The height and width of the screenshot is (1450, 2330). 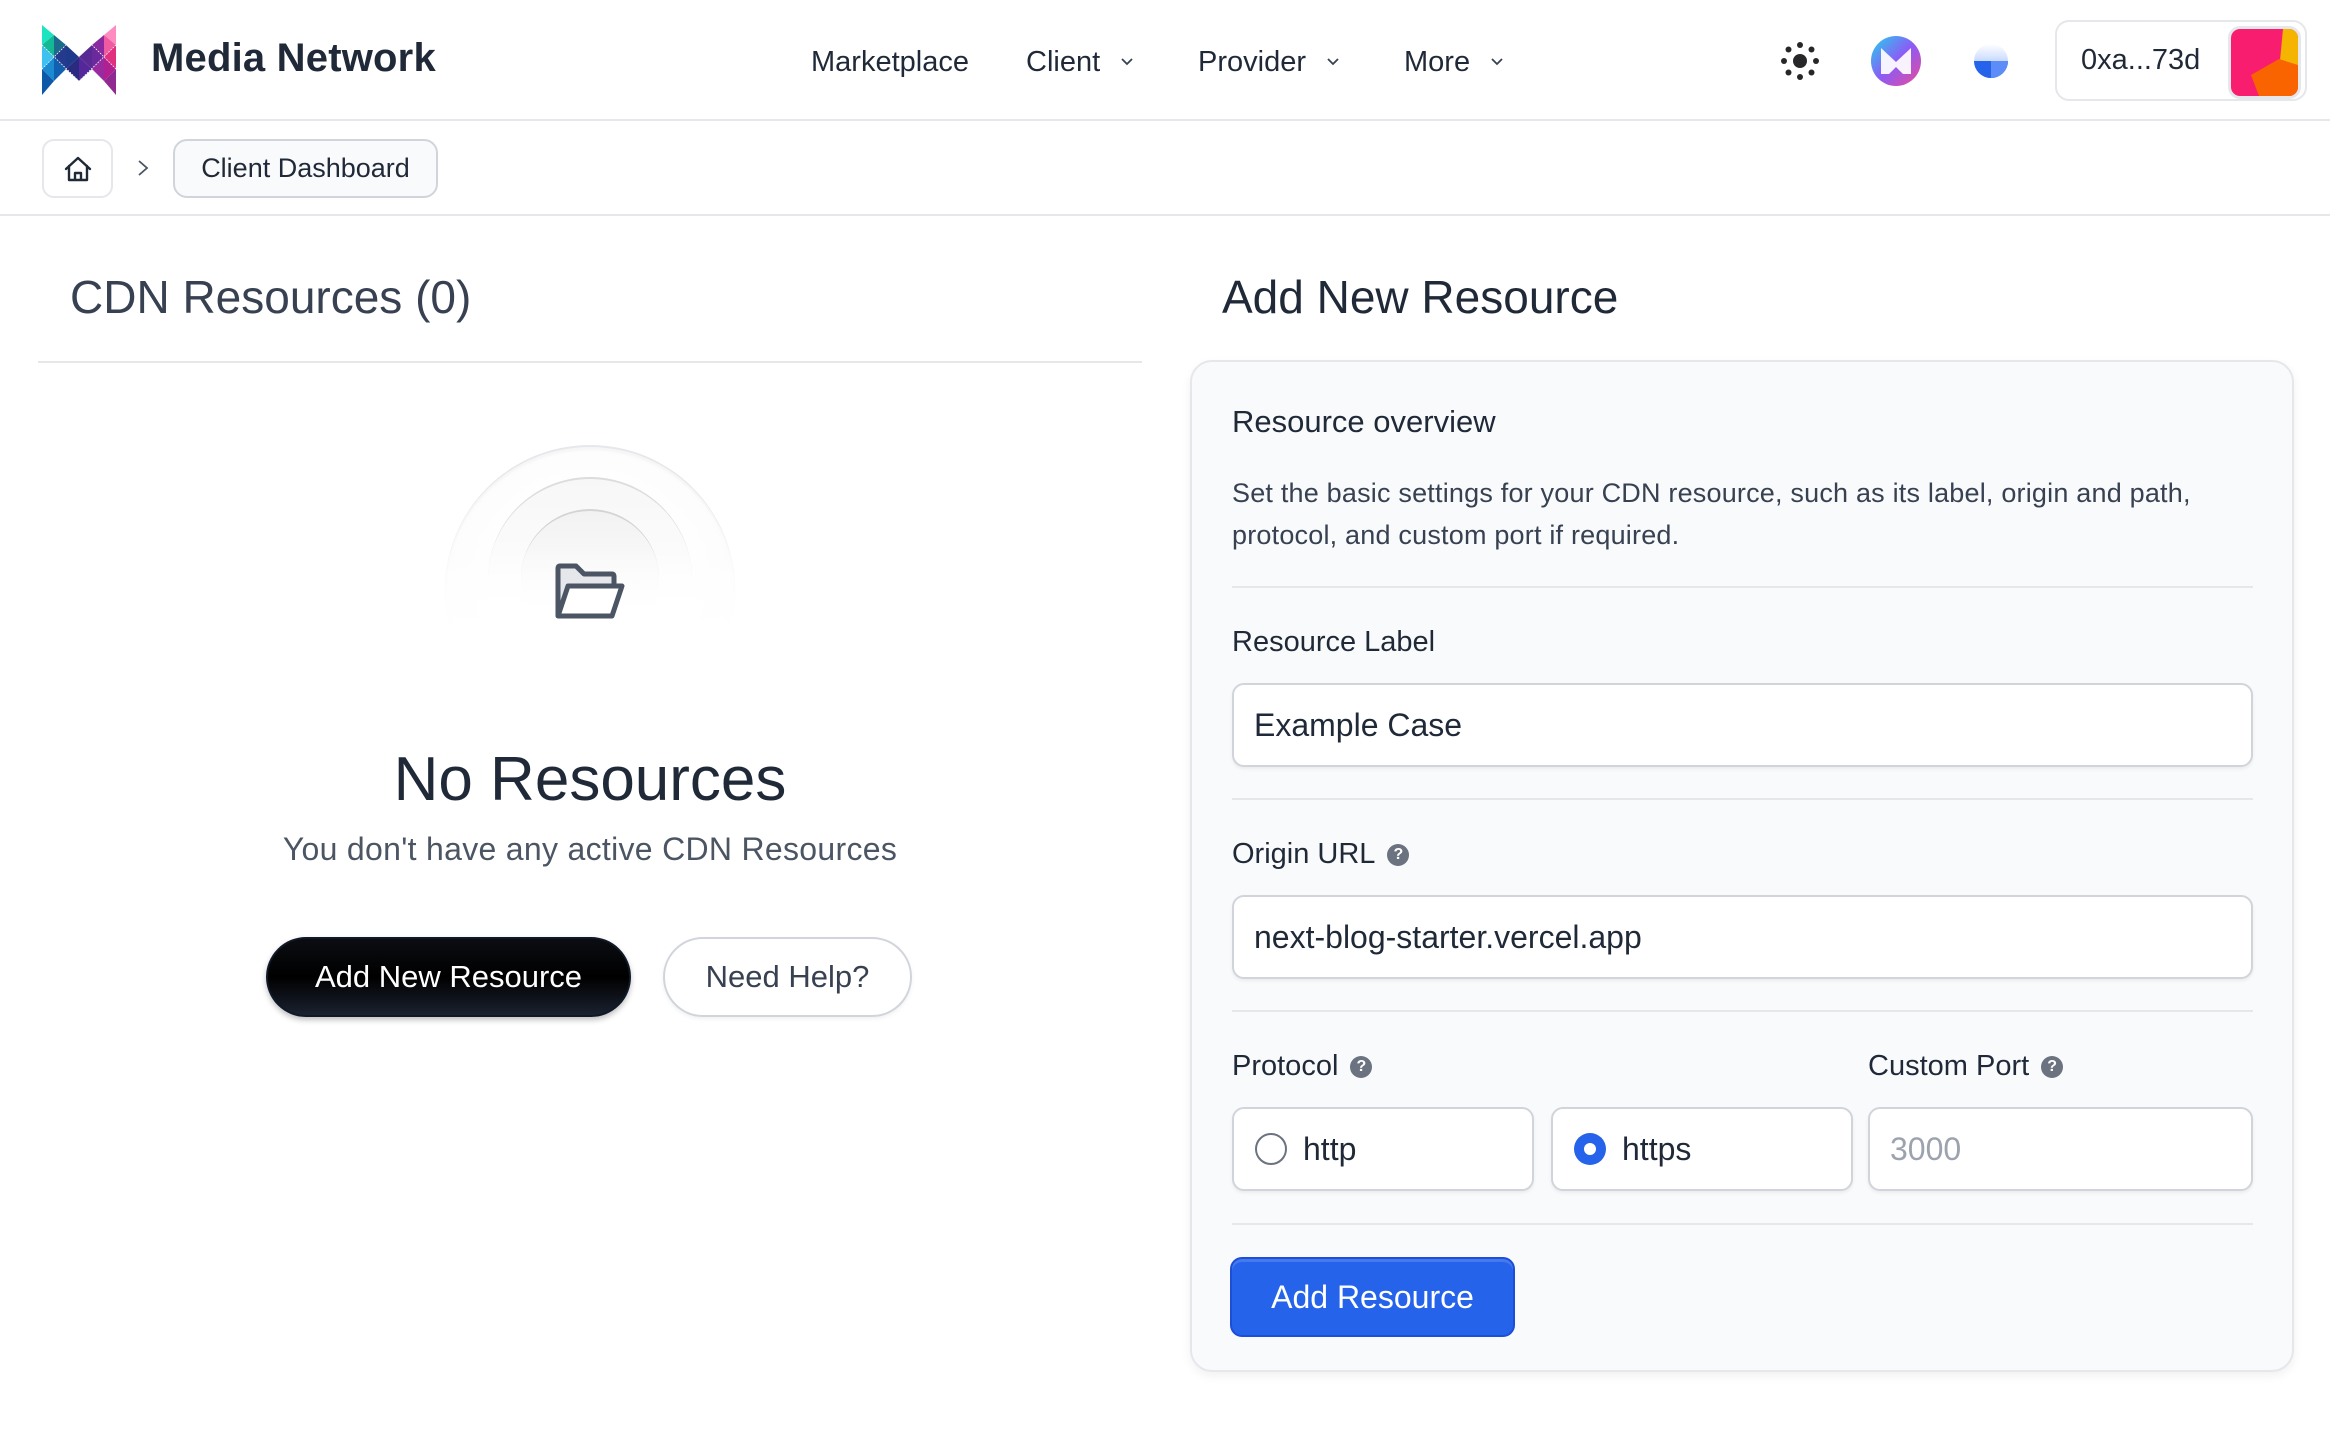 I want to click on radio-button-selected, so click(x=1590, y=1149).